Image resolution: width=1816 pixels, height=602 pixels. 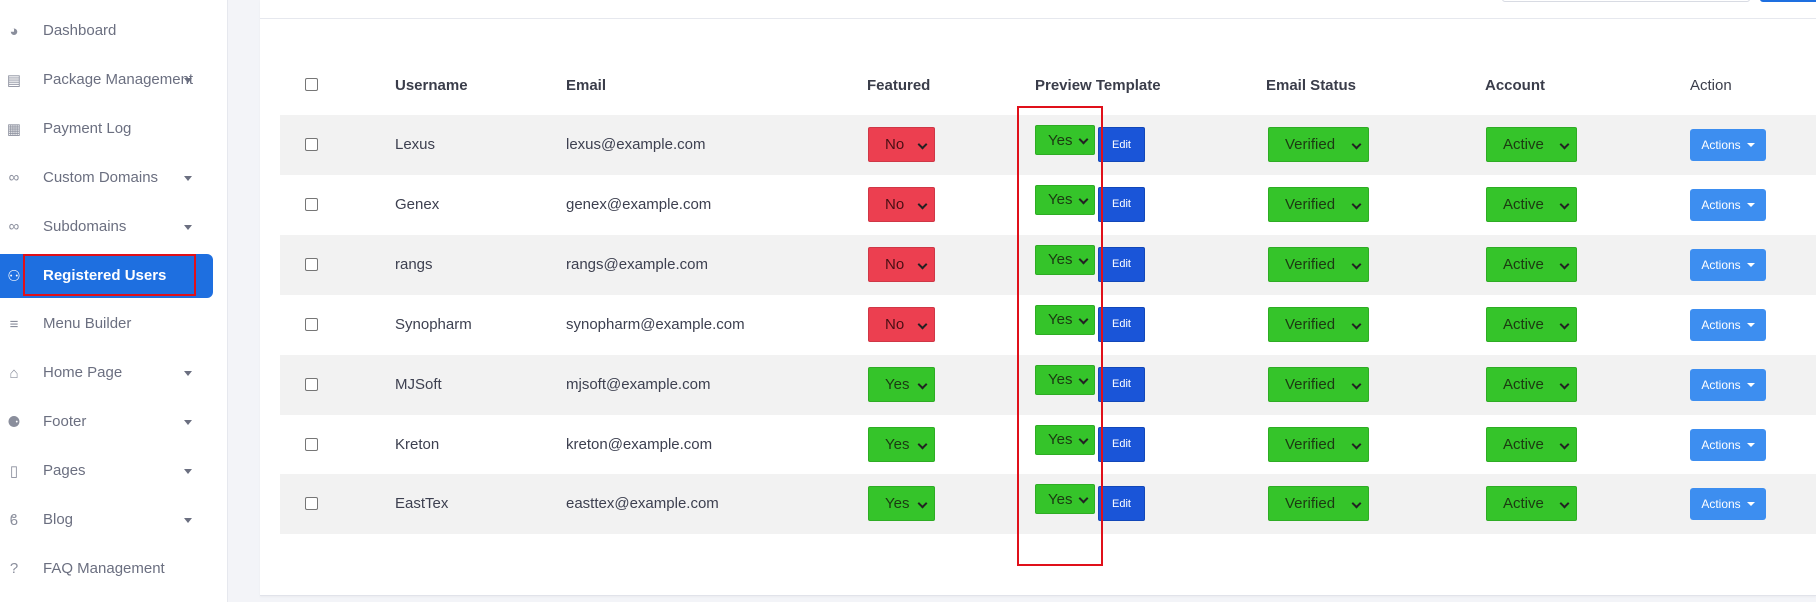 What do you see at coordinates (311, 84) in the screenshot?
I see `select-all-checkbox` at bounding box center [311, 84].